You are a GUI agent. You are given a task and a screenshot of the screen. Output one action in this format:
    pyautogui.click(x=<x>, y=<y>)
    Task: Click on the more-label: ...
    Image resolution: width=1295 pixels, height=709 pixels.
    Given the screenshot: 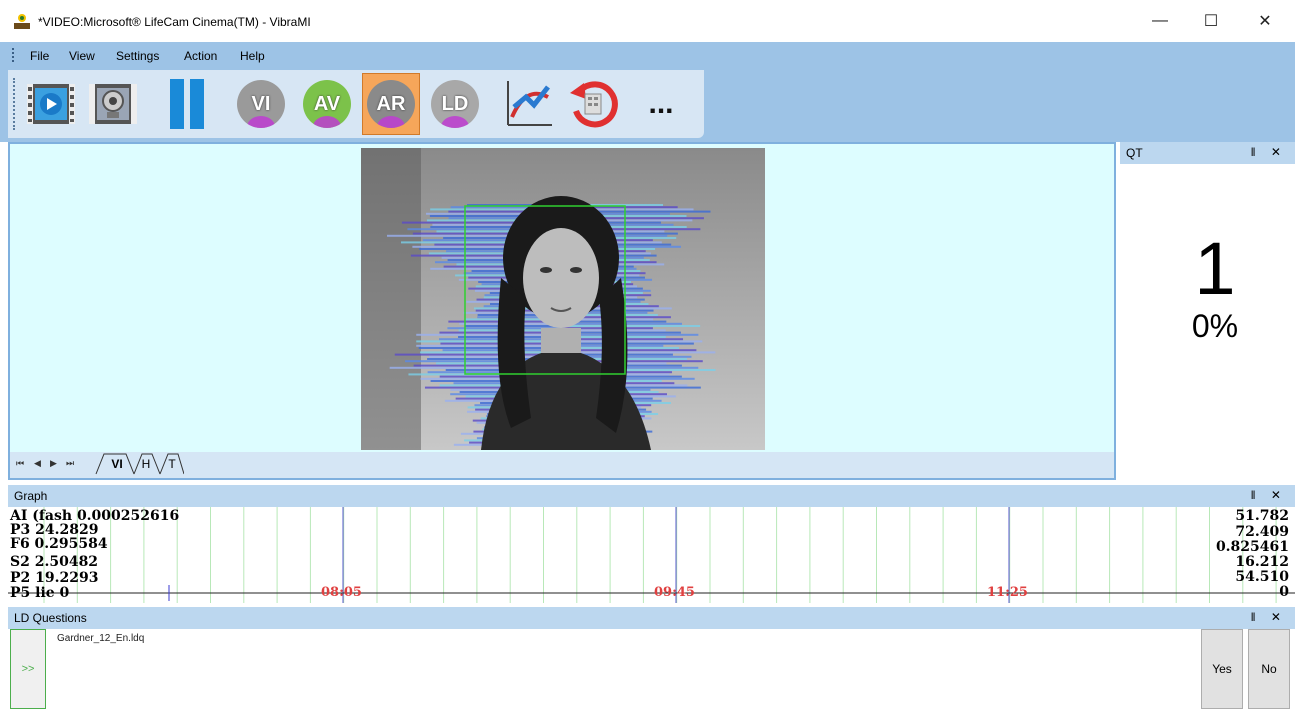 What is the action you would take?
    pyautogui.click(x=661, y=103)
    